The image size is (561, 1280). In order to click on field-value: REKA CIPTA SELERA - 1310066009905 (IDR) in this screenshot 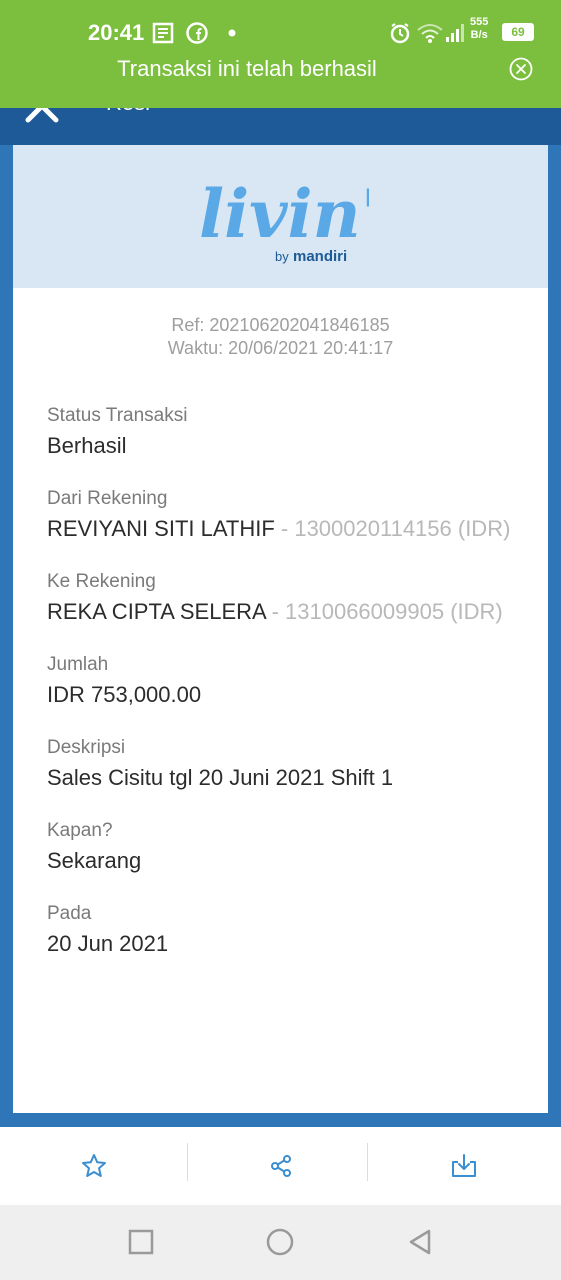, I will do `click(282, 612)`.